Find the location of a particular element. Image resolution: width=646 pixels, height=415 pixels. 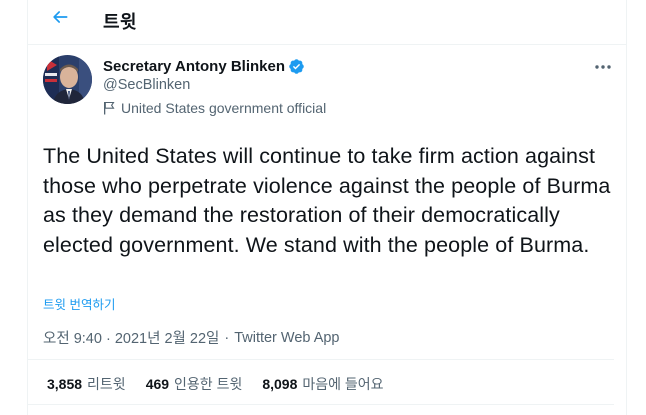

more-horizontal-icon is located at coordinates (603, 66).